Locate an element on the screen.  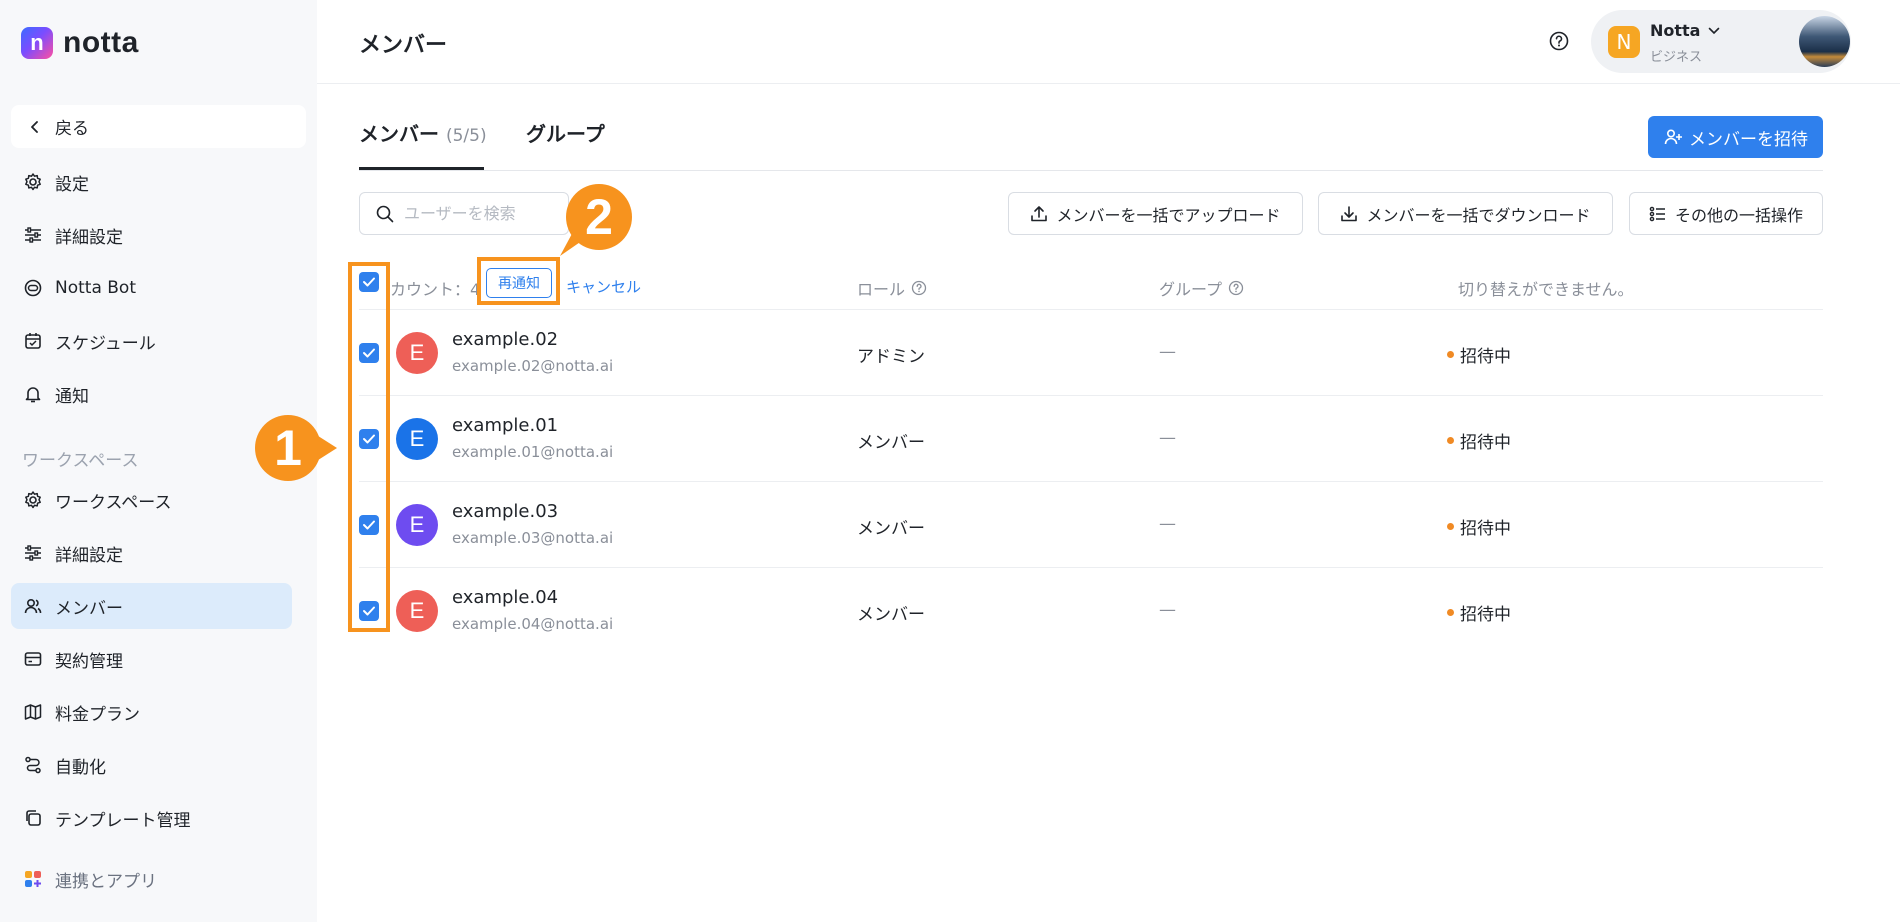
member-name: example.03 is located at coordinates (505, 511).